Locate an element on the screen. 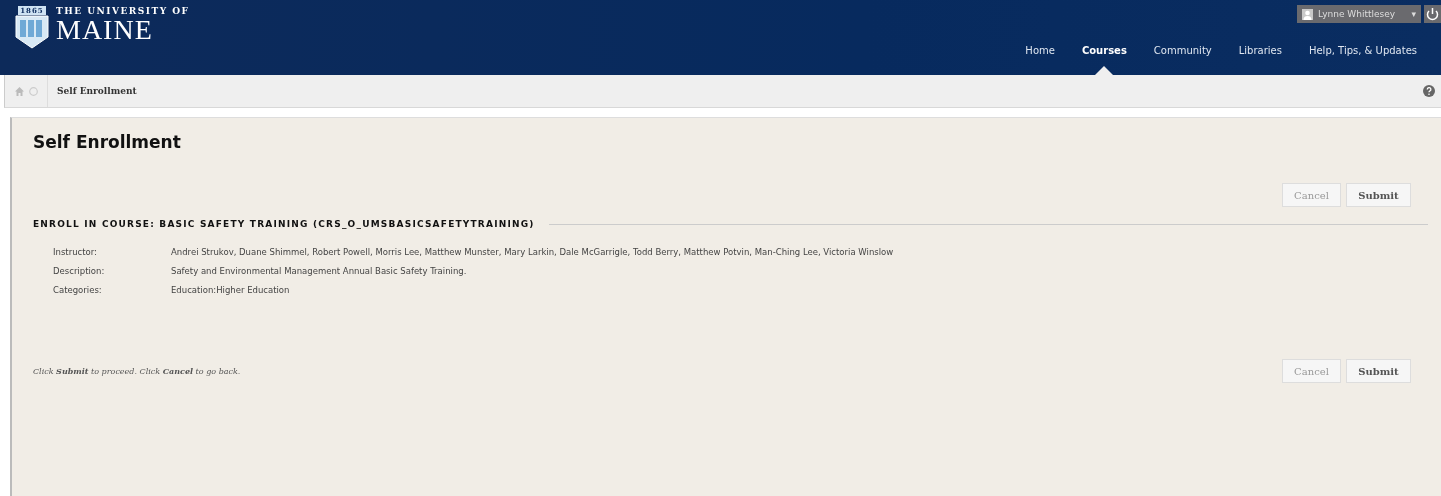  logo-wordmark: MAINE is located at coordinates (105, 30).